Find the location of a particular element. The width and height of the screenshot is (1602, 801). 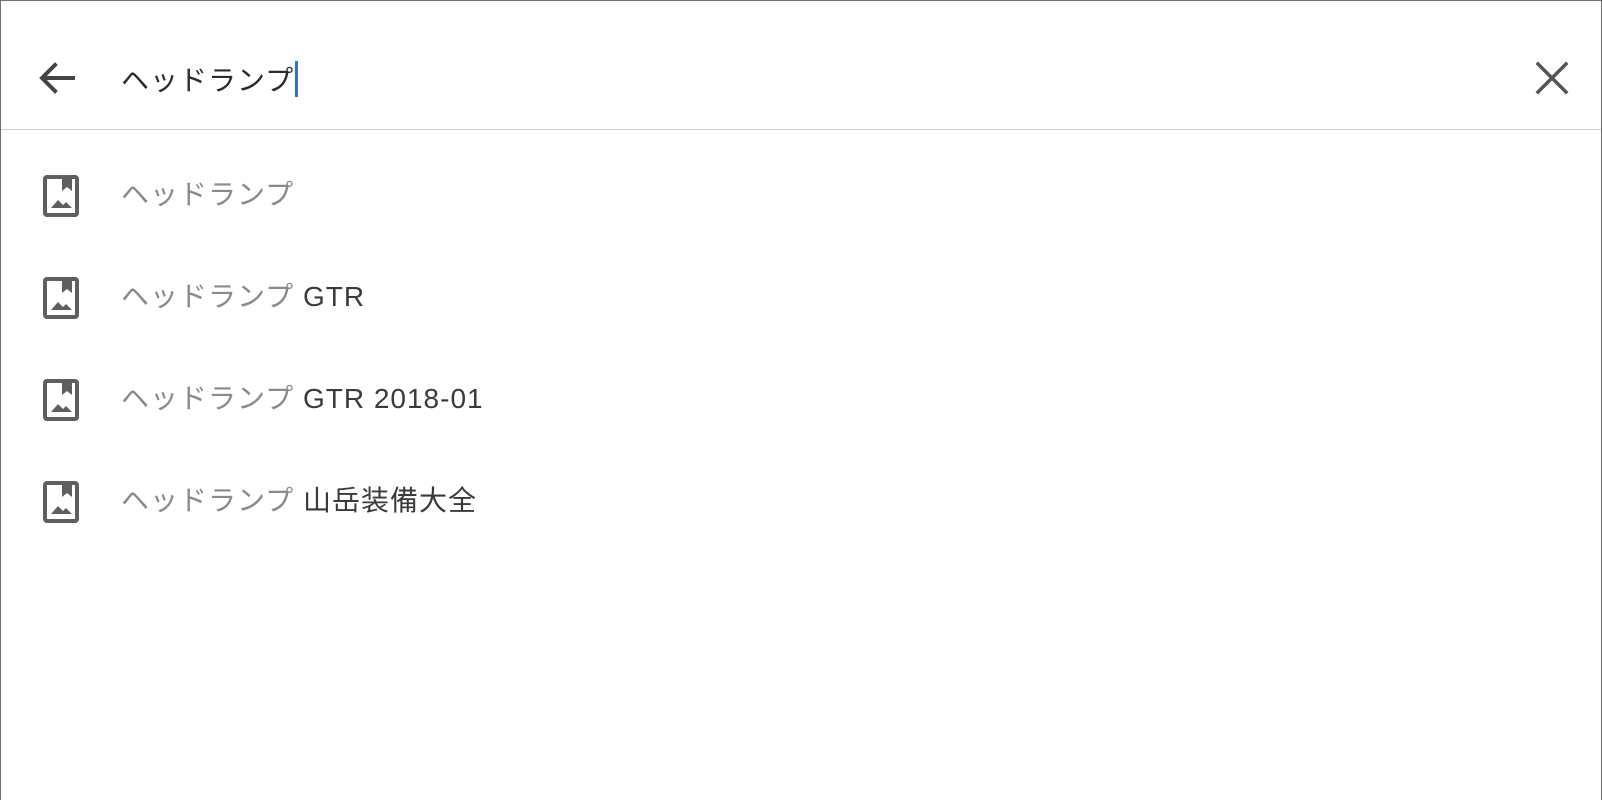

suggestion-suffix: GTR is located at coordinates (330, 296).